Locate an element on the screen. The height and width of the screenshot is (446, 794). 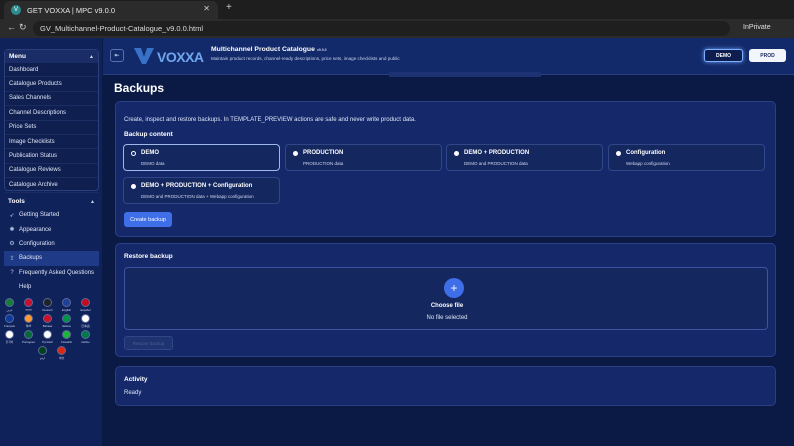
language-label: Italiano is located at coordinates (67, 326).